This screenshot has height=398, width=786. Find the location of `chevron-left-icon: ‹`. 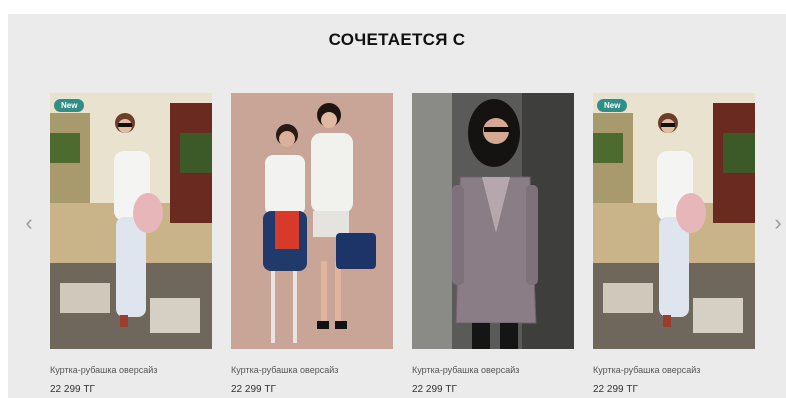

chevron-left-icon: ‹ is located at coordinates (29, 222).